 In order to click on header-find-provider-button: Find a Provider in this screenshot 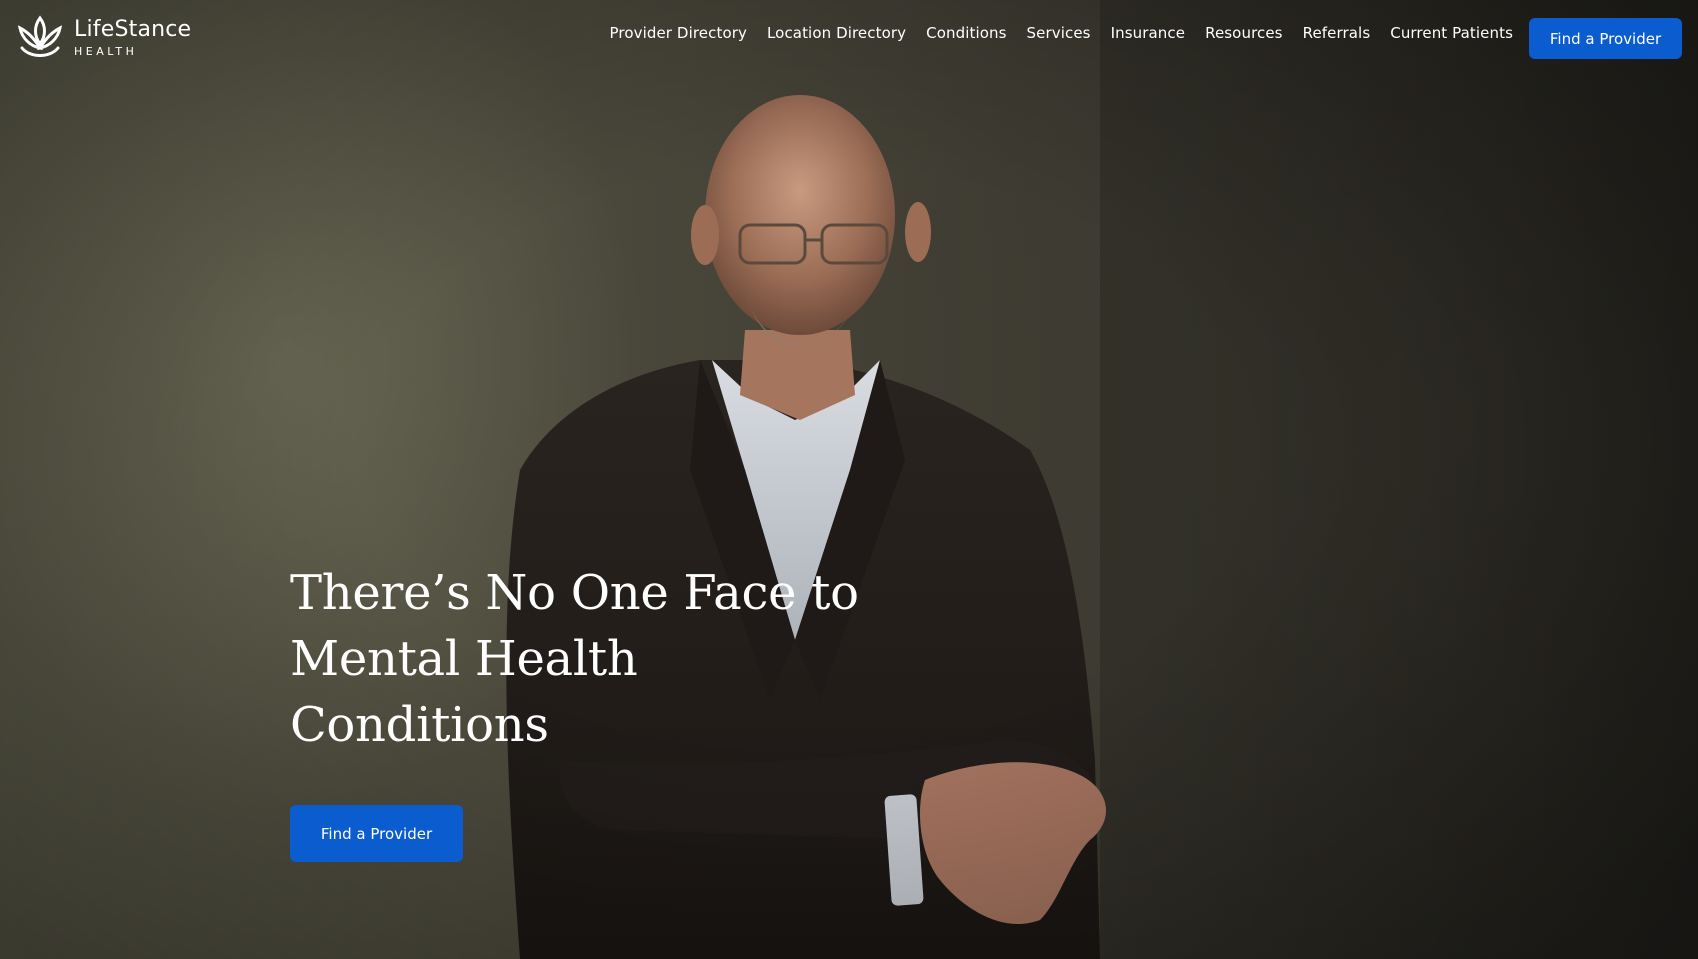, I will do `click(1605, 38)`.